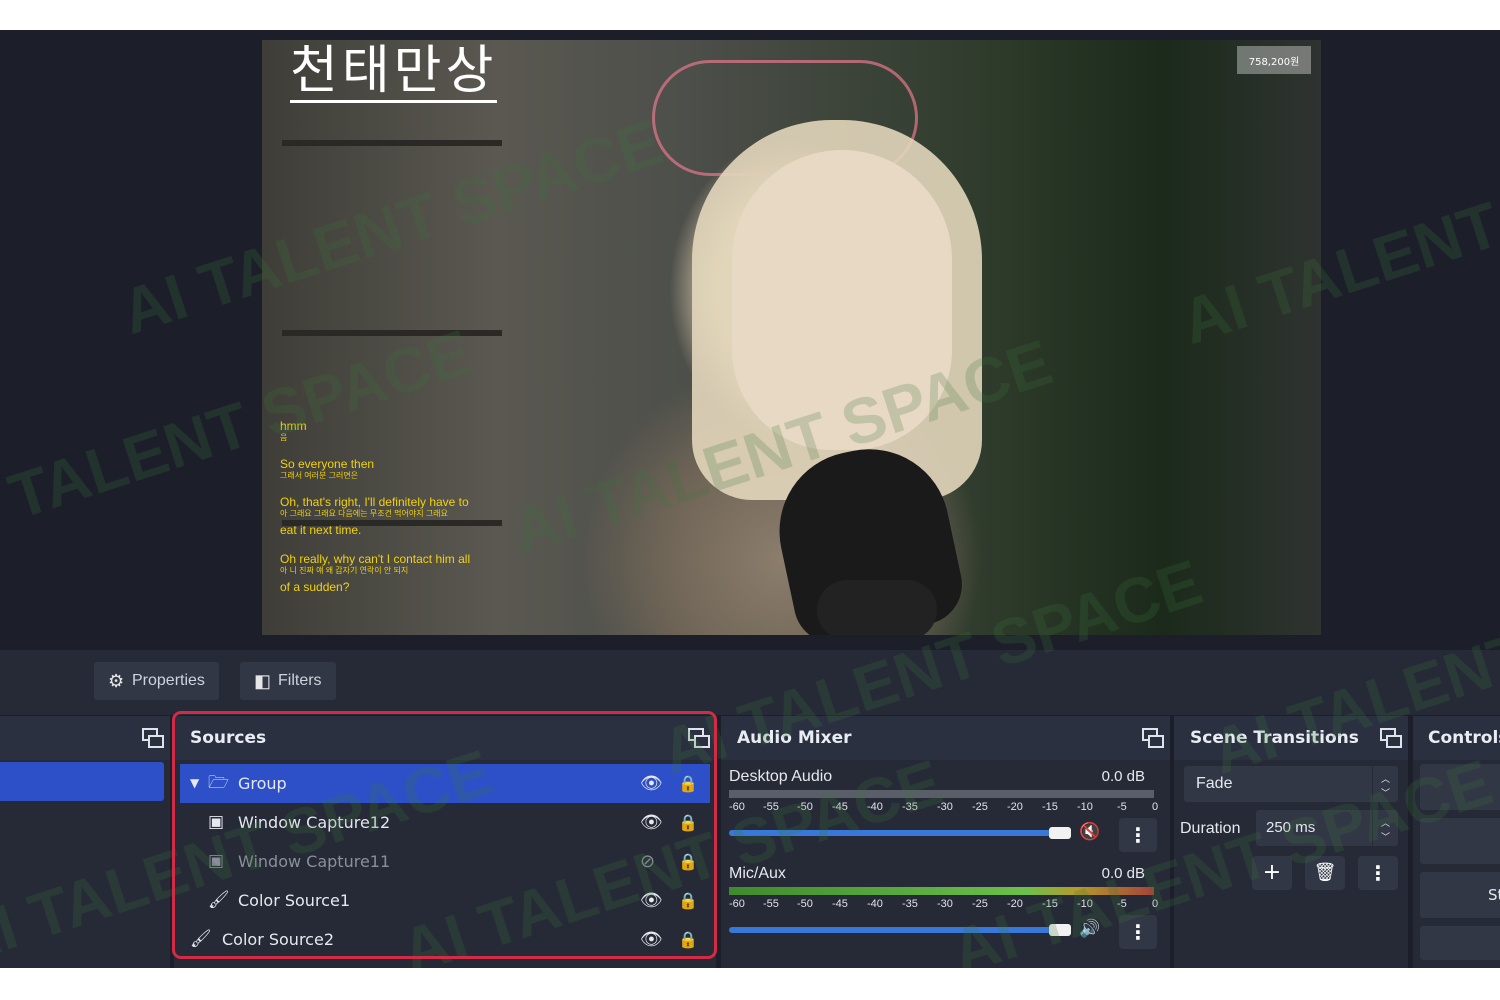  What do you see at coordinates (1291, 827) in the screenshot?
I see `duration-value: 250 ms` at bounding box center [1291, 827].